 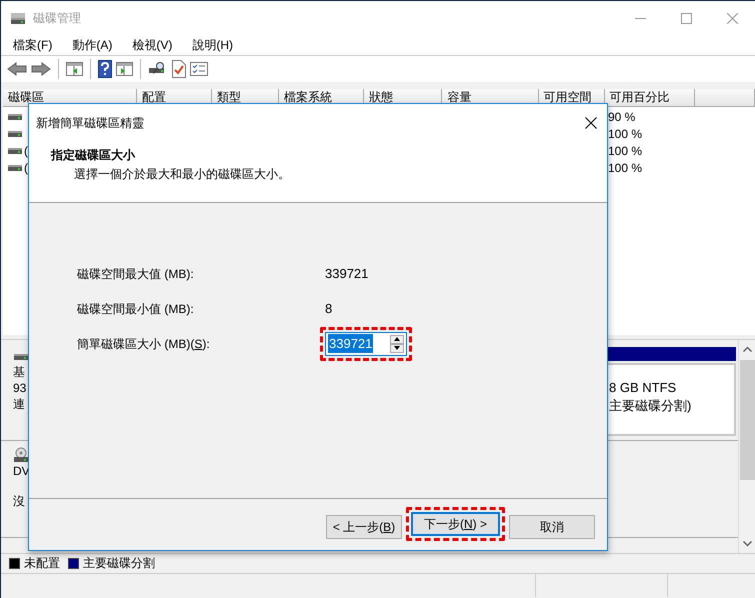 I want to click on down-triangle-icon, so click(x=397, y=348).